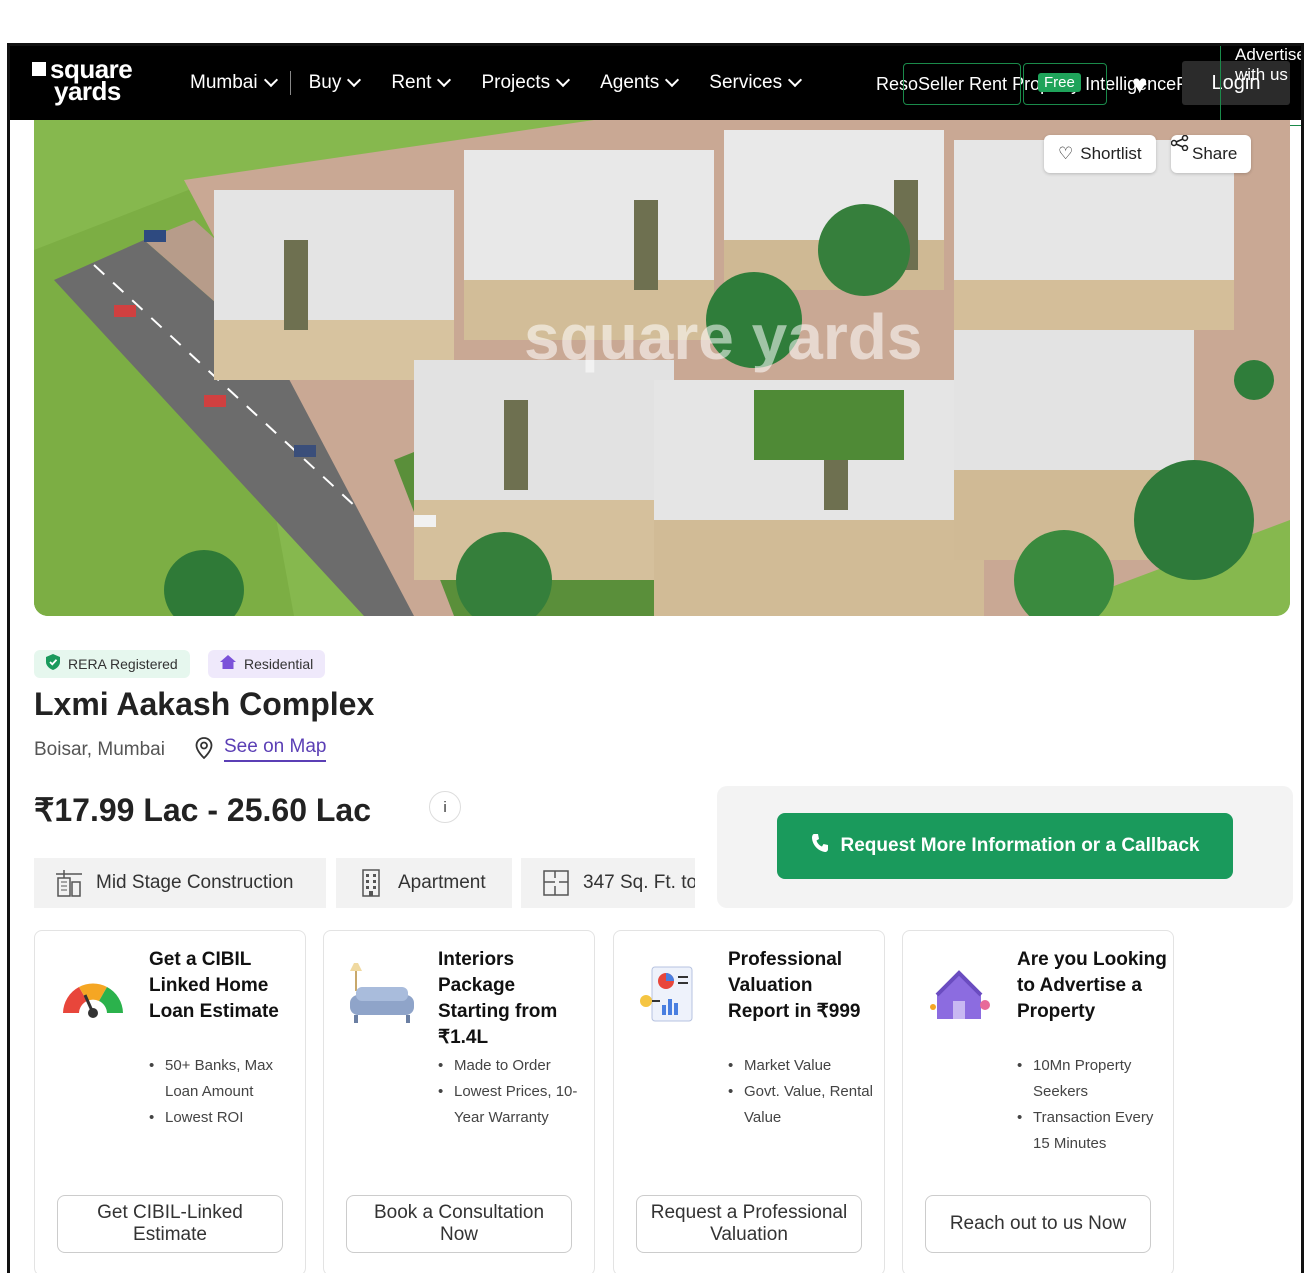 Image resolution: width=1308 pixels, height=1273 pixels. I want to click on property-type-label: Apartment, so click(442, 882).